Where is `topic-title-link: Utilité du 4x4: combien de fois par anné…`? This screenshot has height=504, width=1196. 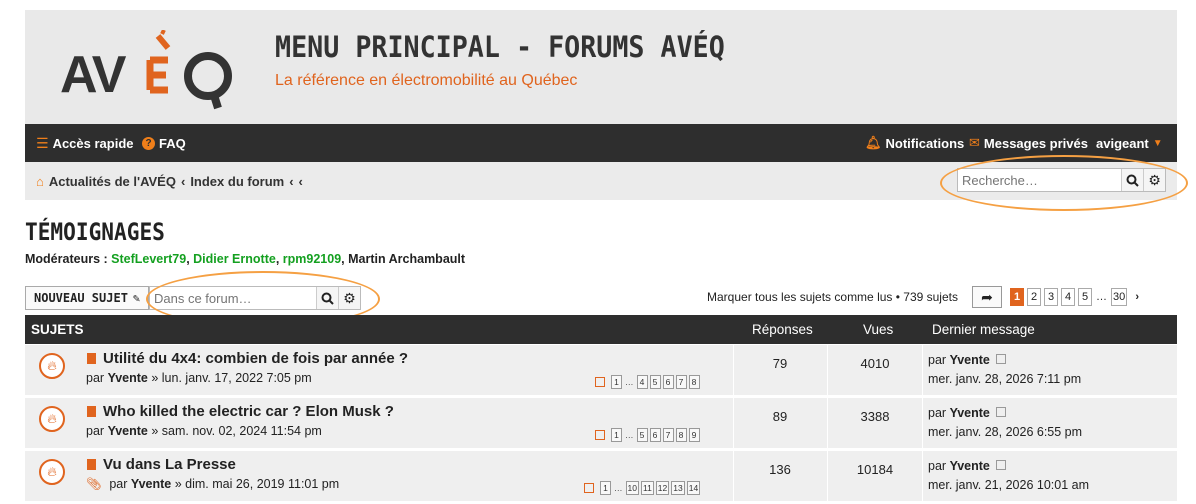
topic-title-link: Utilité du 4x4: combien de fois par anné… is located at coordinates (255, 358).